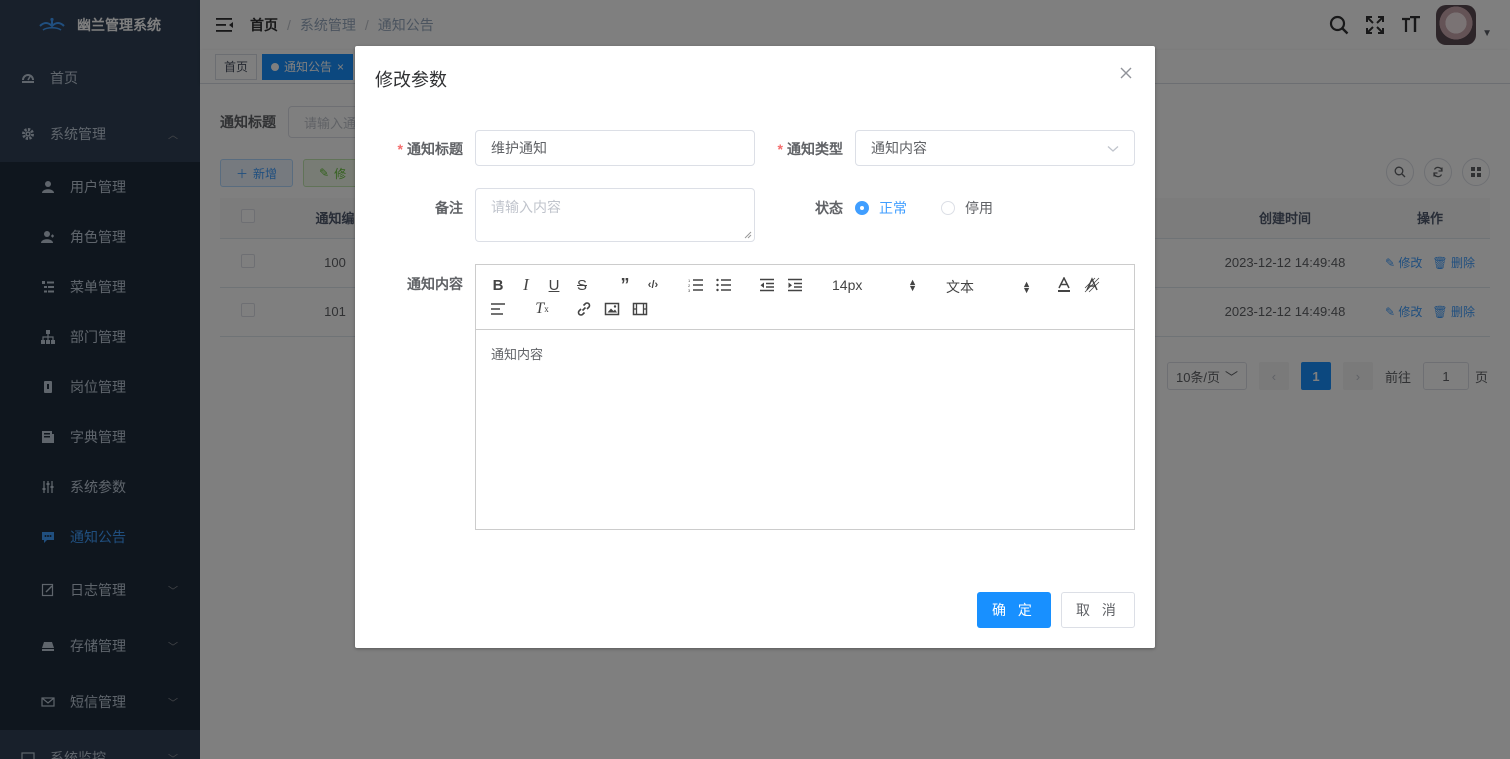 The image size is (1510, 759). What do you see at coordinates (899, 148) in the screenshot?
I see `type-select-value: 通知内容` at bounding box center [899, 148].